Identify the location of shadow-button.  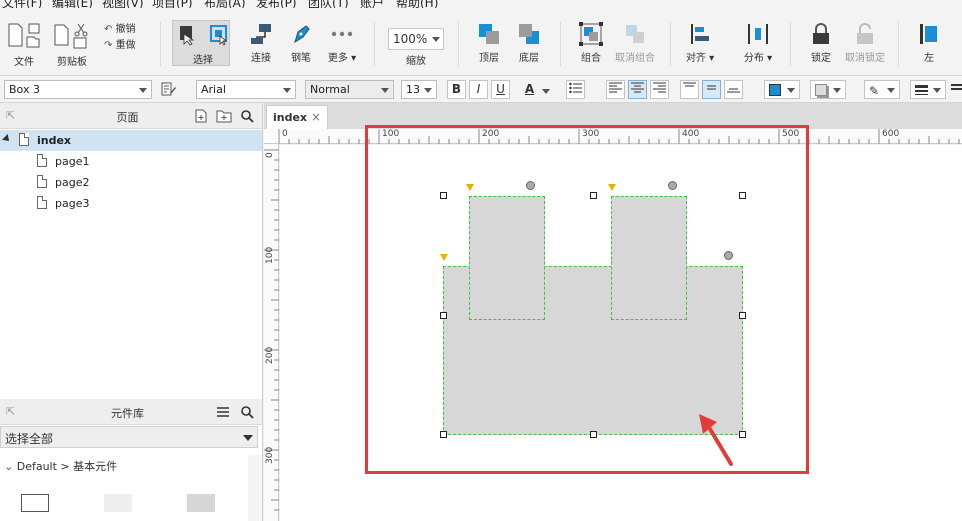
(828, 89).